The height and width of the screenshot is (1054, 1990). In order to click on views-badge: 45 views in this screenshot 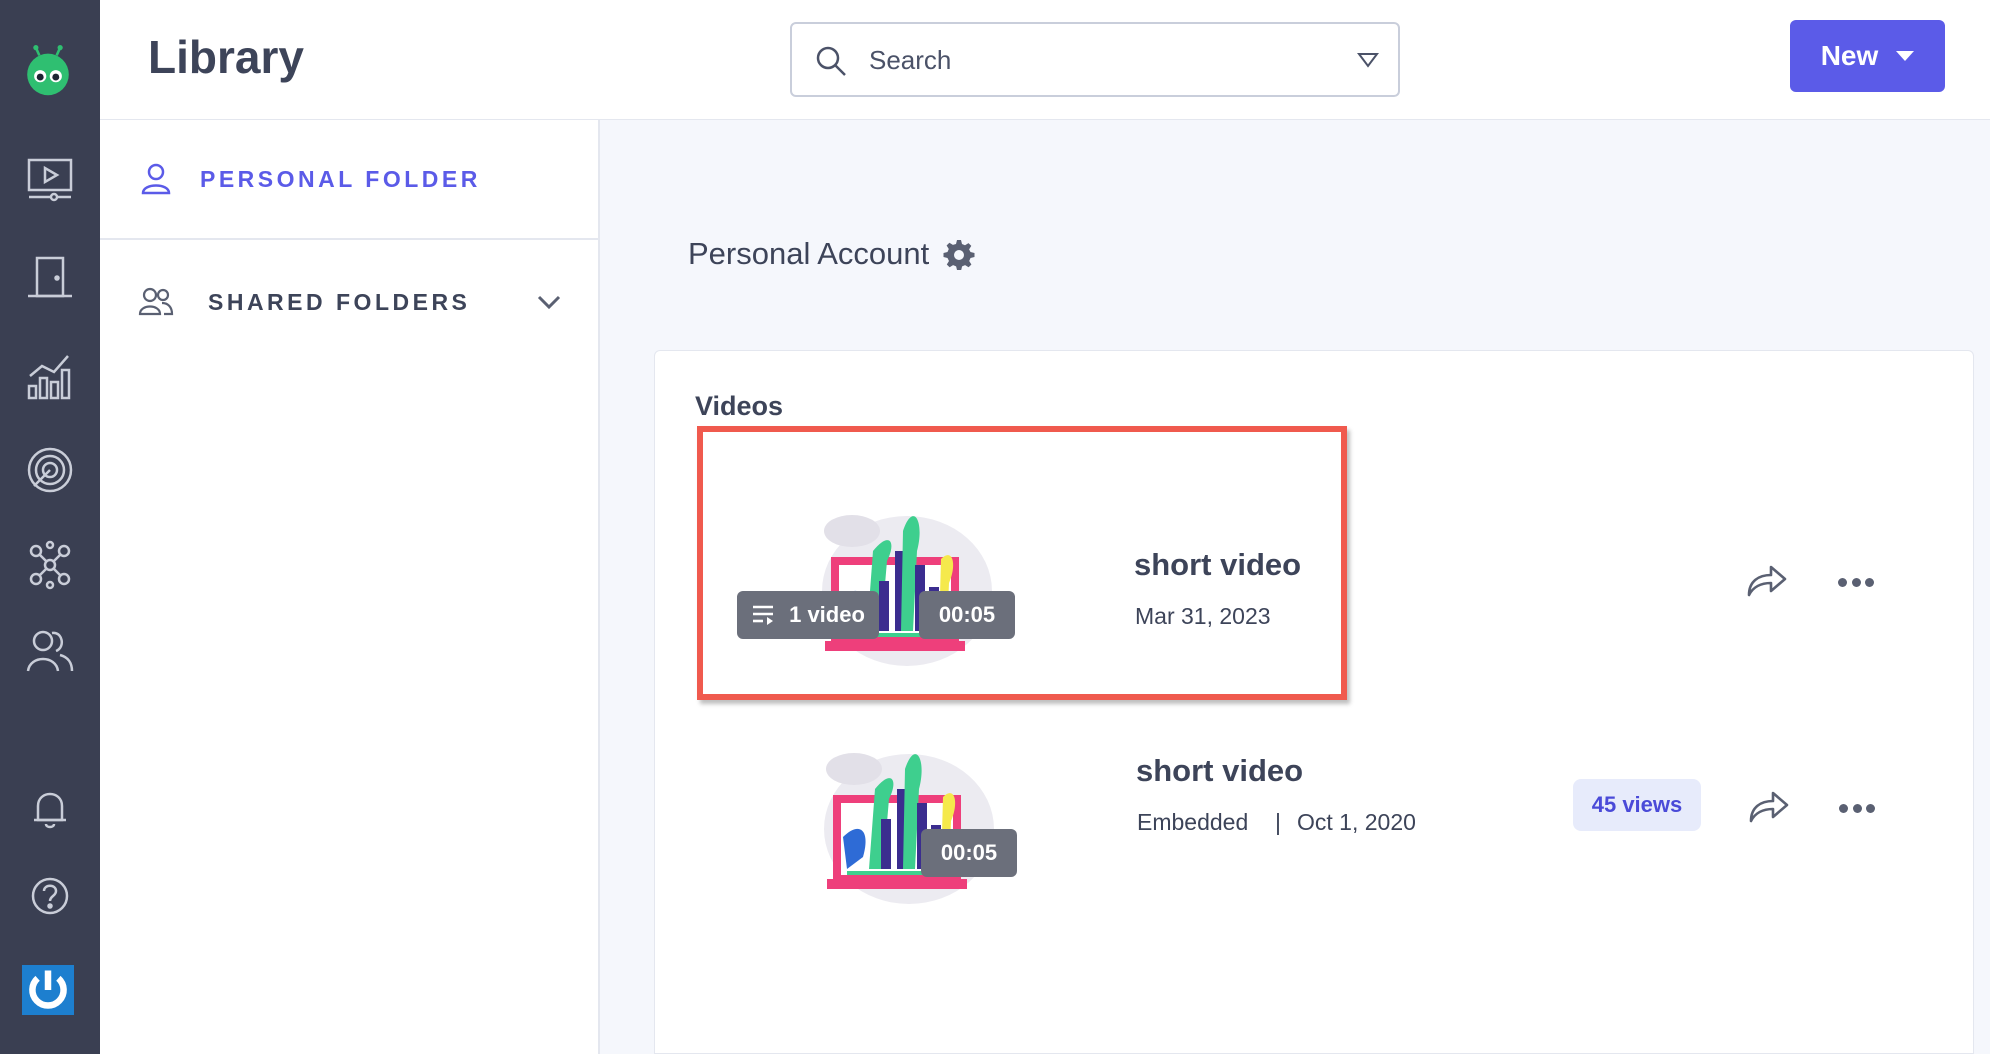, I will do `click(1637, 805)`.